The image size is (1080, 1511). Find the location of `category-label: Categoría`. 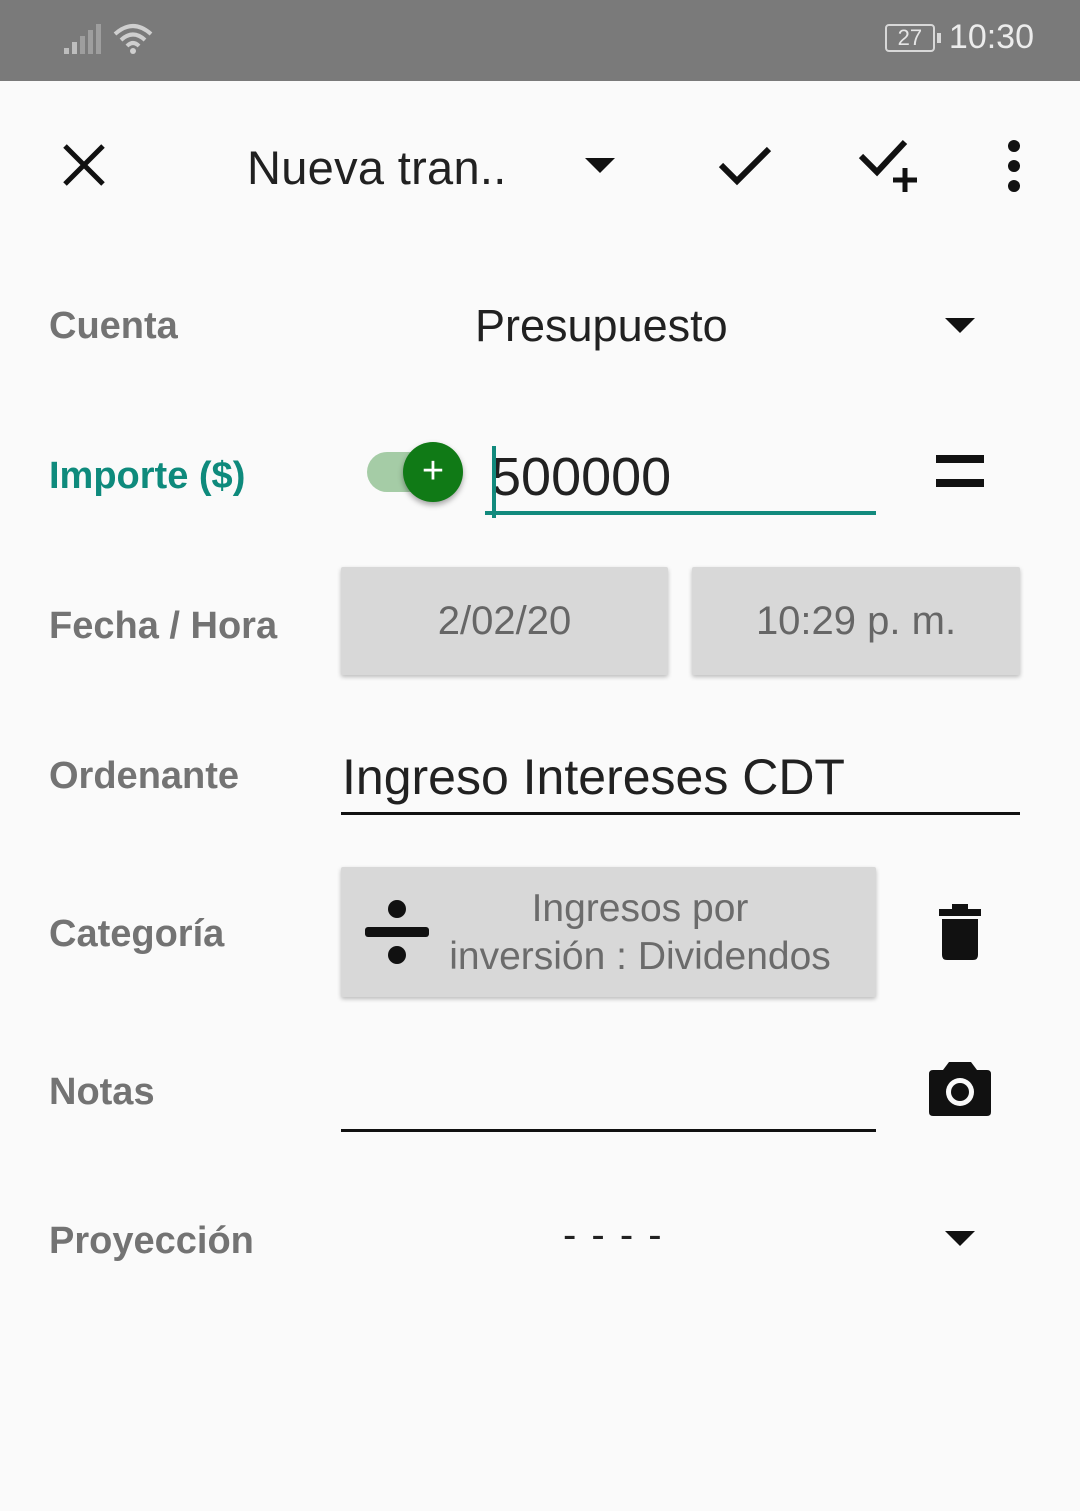

category-label: Categoría is located at coordinates (137, 934).